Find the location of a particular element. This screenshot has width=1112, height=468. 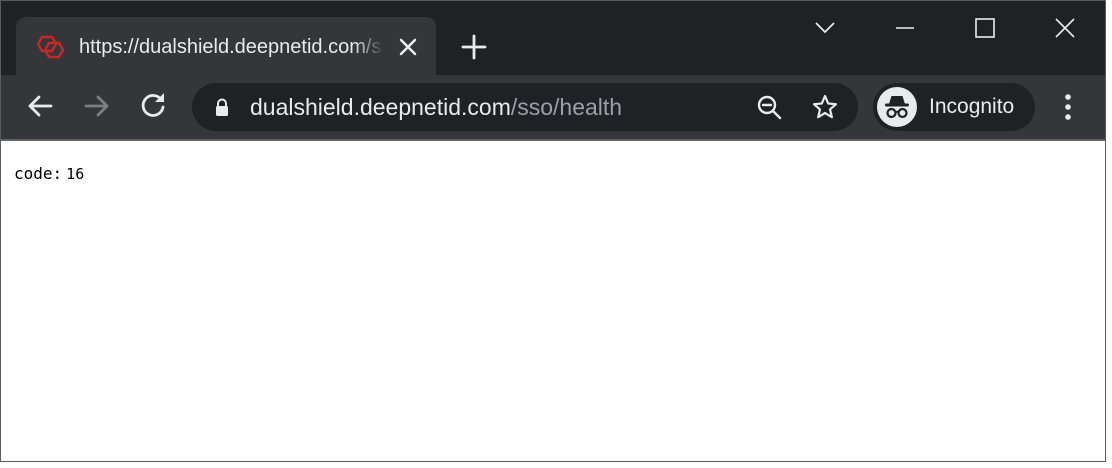

new-tab-icon is located at coordinates (474, 47).